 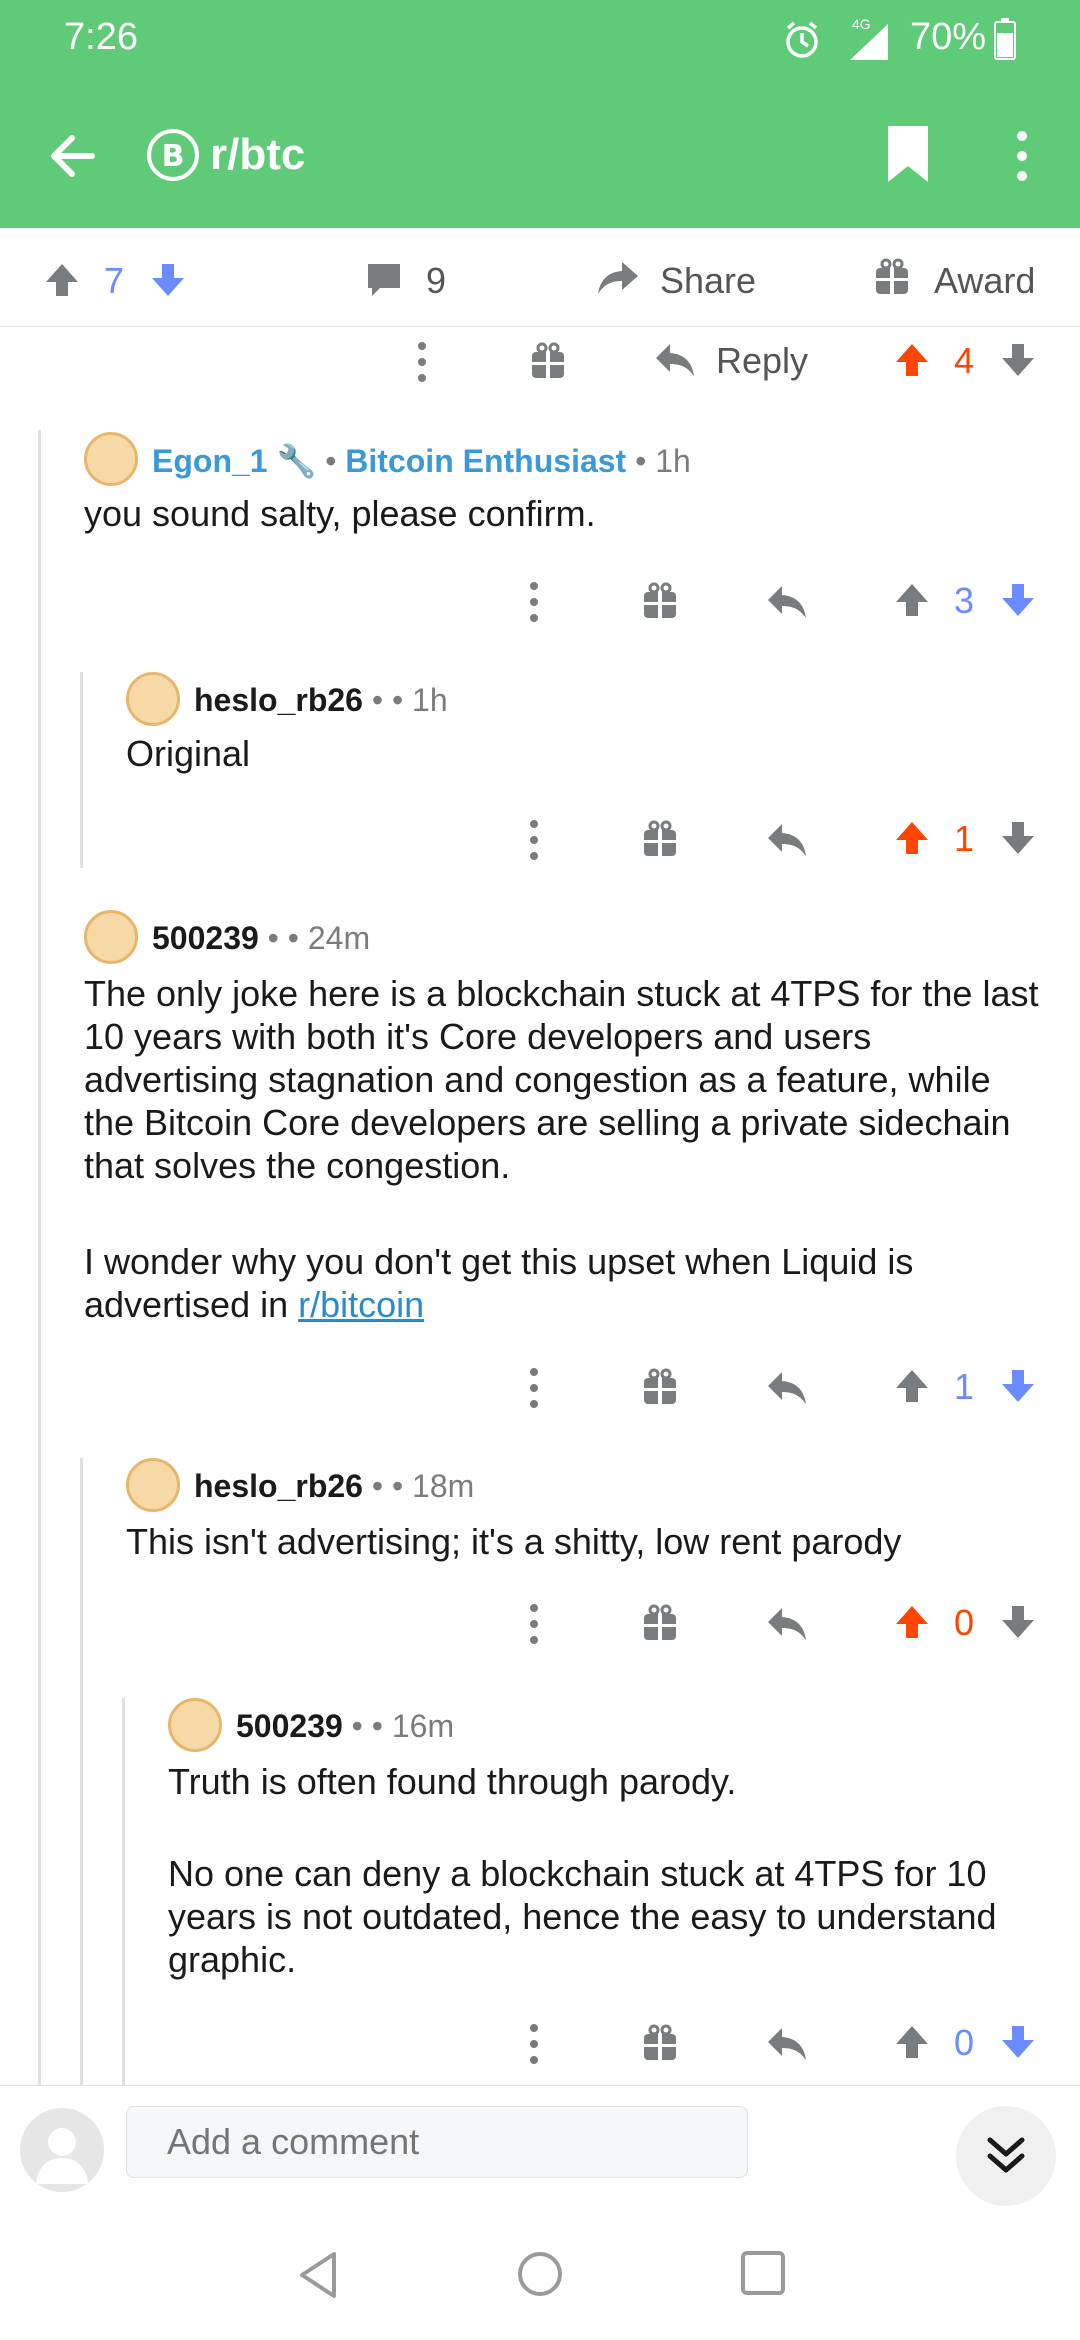 I want to click on clock: 7:26, so click(x=101, y=37).